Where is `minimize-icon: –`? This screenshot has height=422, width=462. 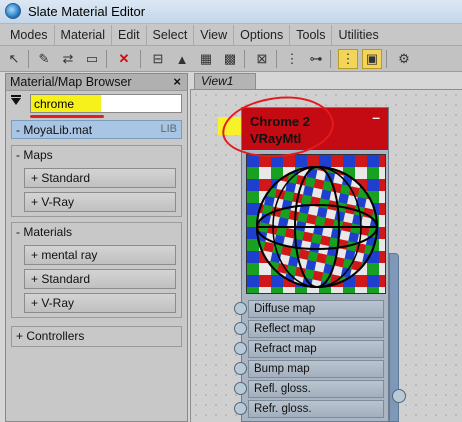
minimize-icon: – is located at coordinates (376, 117).